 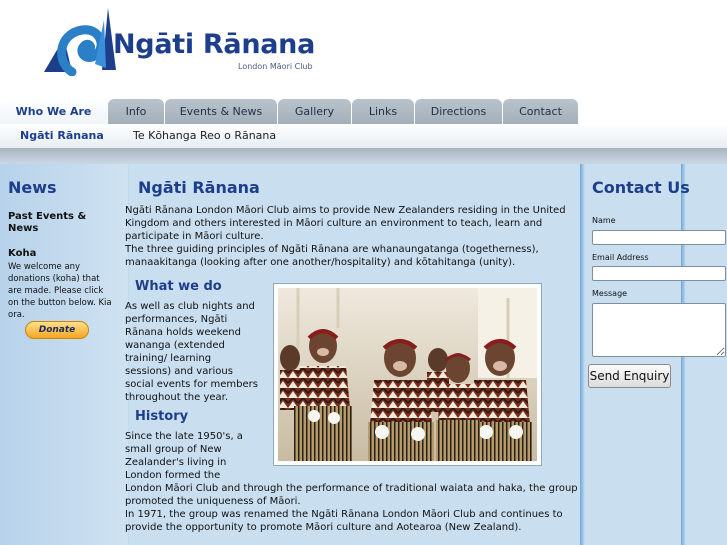 What do you see at coordinates (57, 330) in the screenshot?
I see `donate-button: Donate` at bounding box center [57, 330].